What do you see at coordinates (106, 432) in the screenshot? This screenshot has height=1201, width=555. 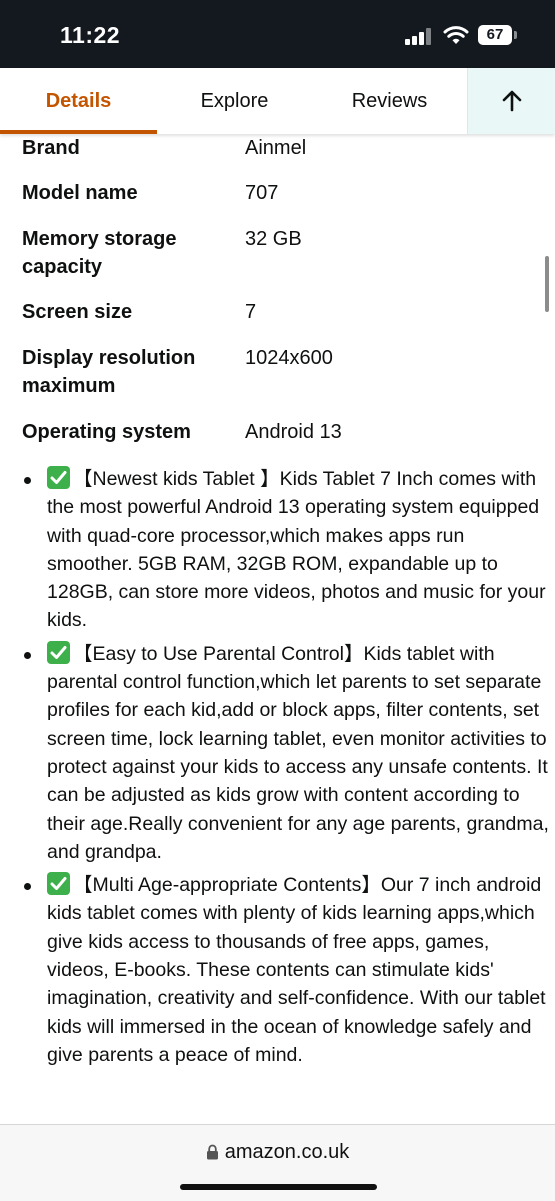 I see `spec-label: Operating system` at bounding box center [106, 432].